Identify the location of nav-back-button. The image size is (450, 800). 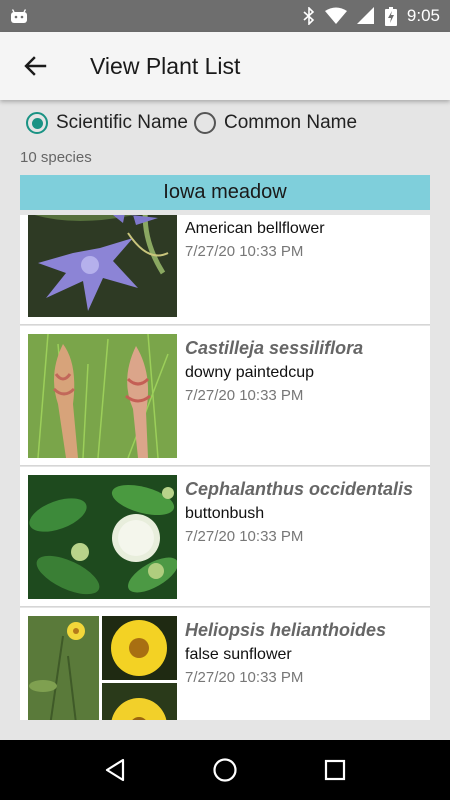
(115, 770).